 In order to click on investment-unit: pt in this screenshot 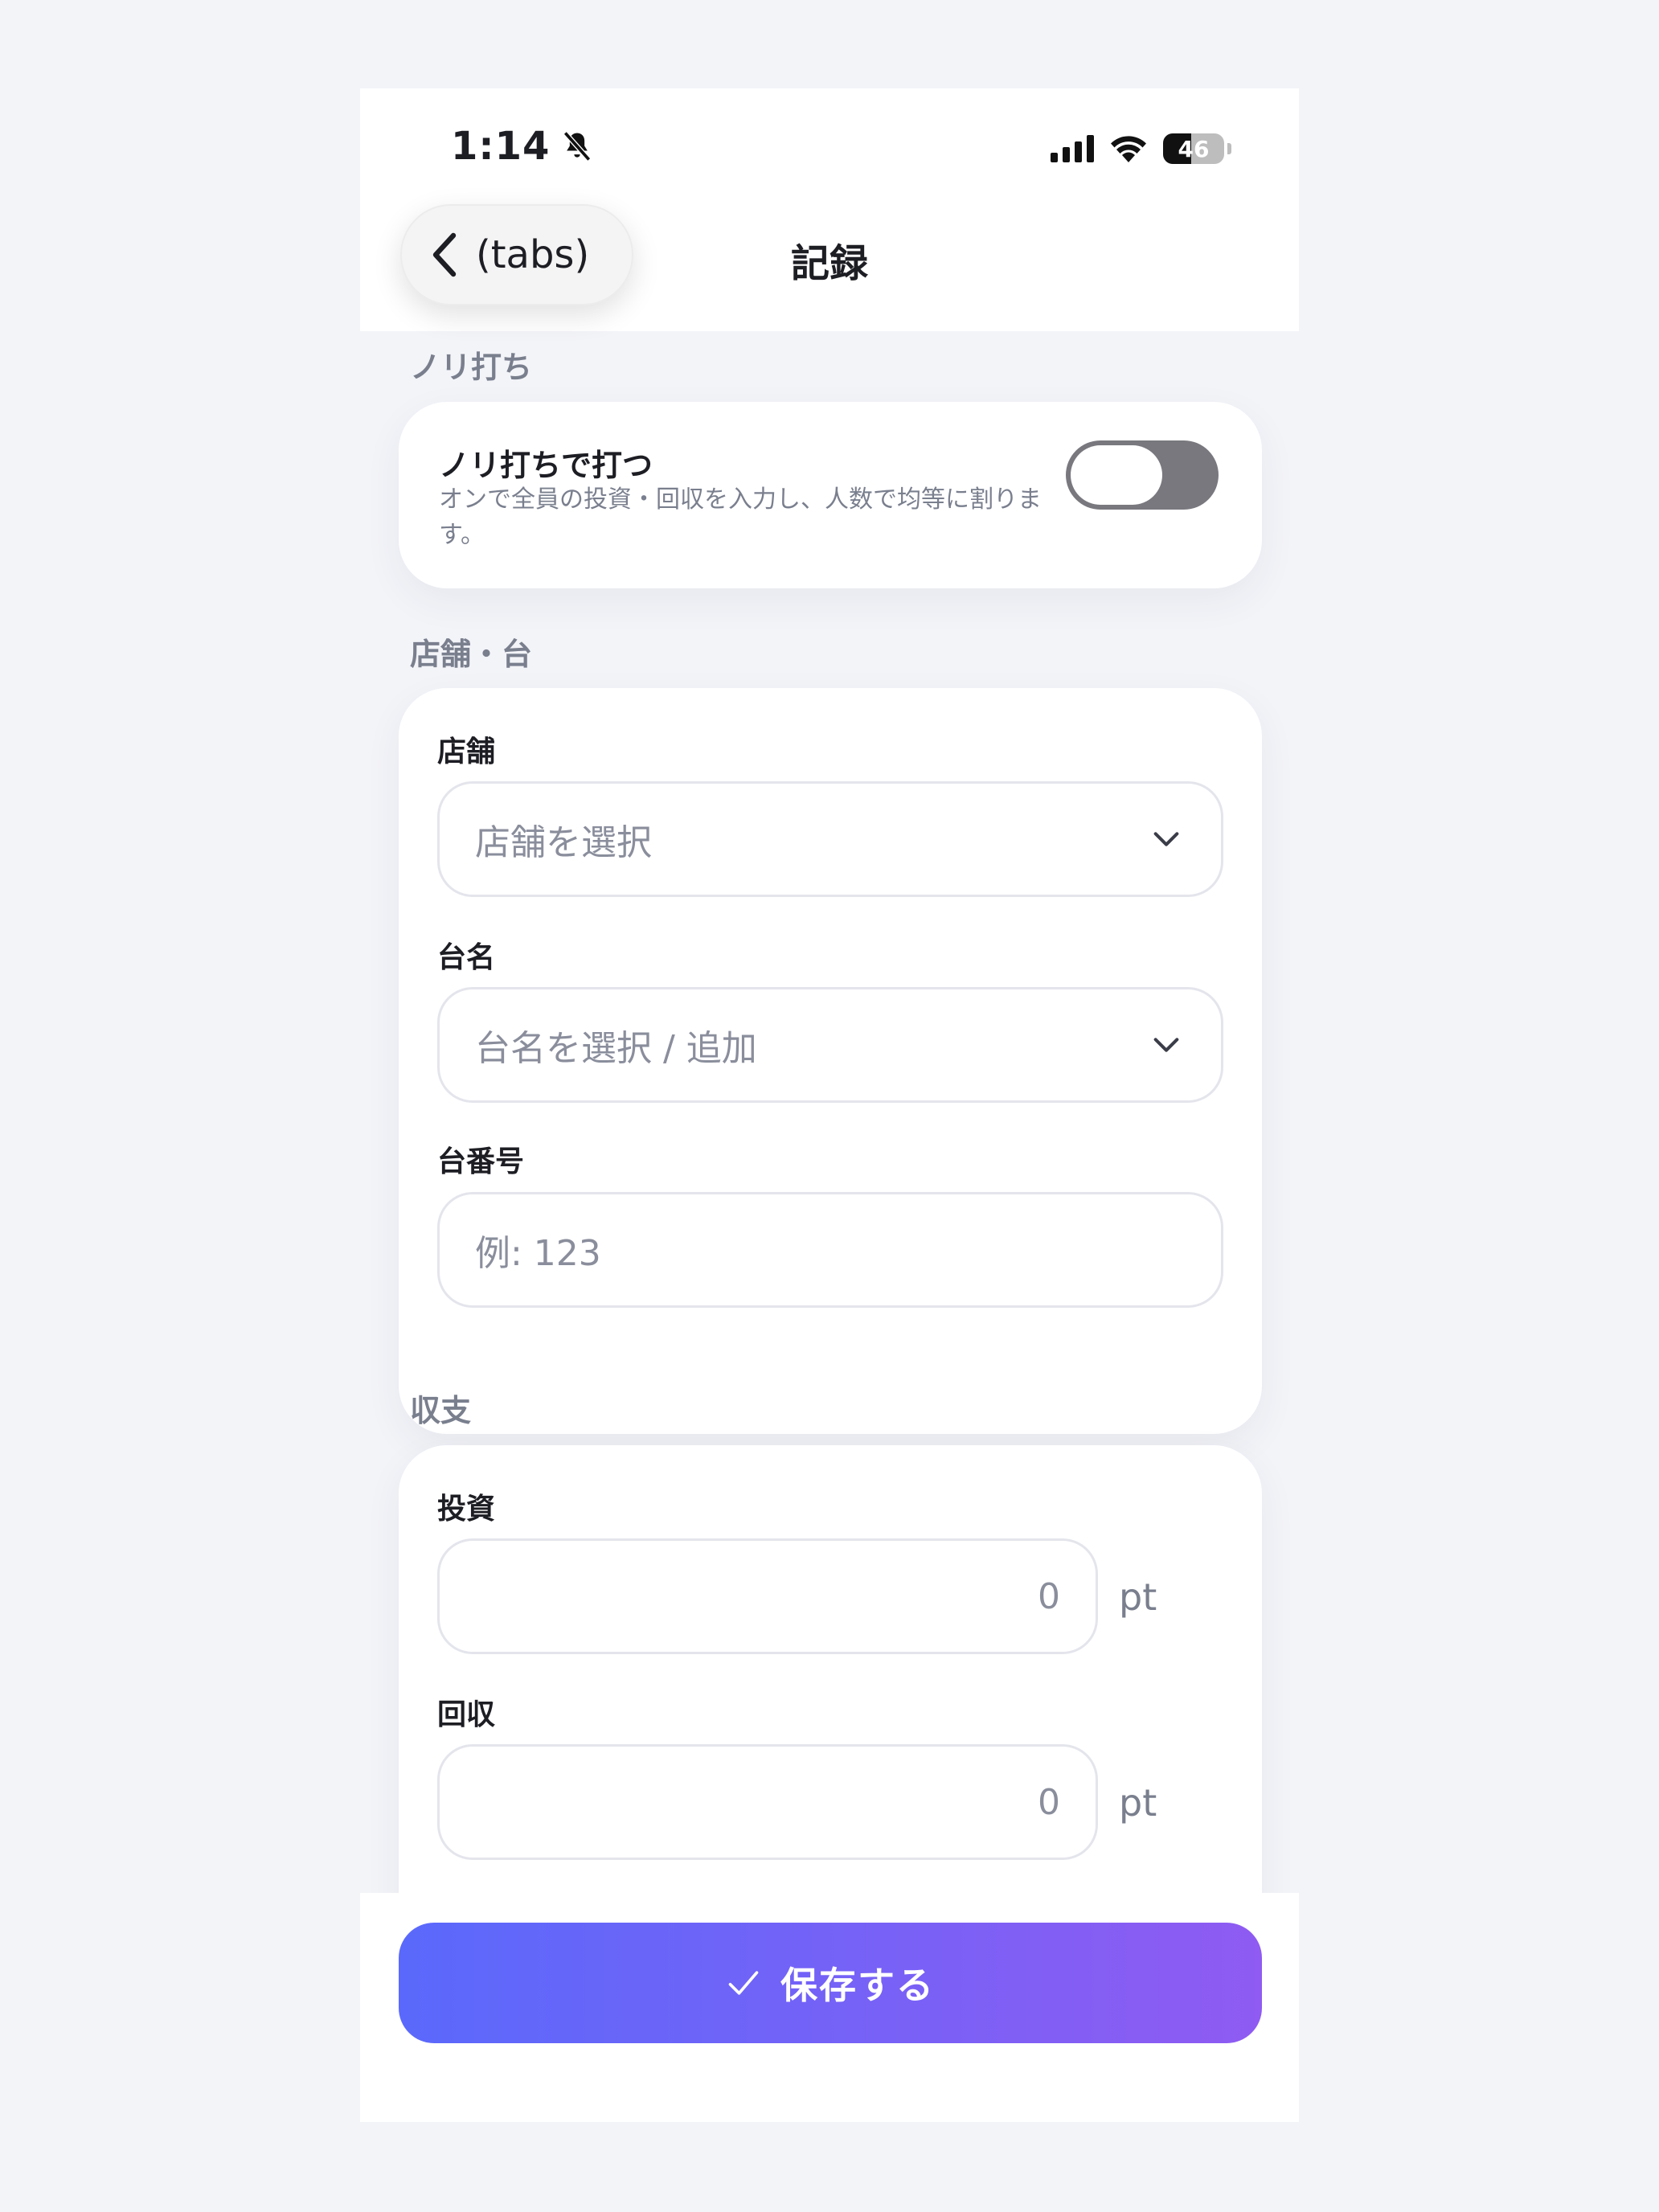, I will do `click(1138, 1597)`.